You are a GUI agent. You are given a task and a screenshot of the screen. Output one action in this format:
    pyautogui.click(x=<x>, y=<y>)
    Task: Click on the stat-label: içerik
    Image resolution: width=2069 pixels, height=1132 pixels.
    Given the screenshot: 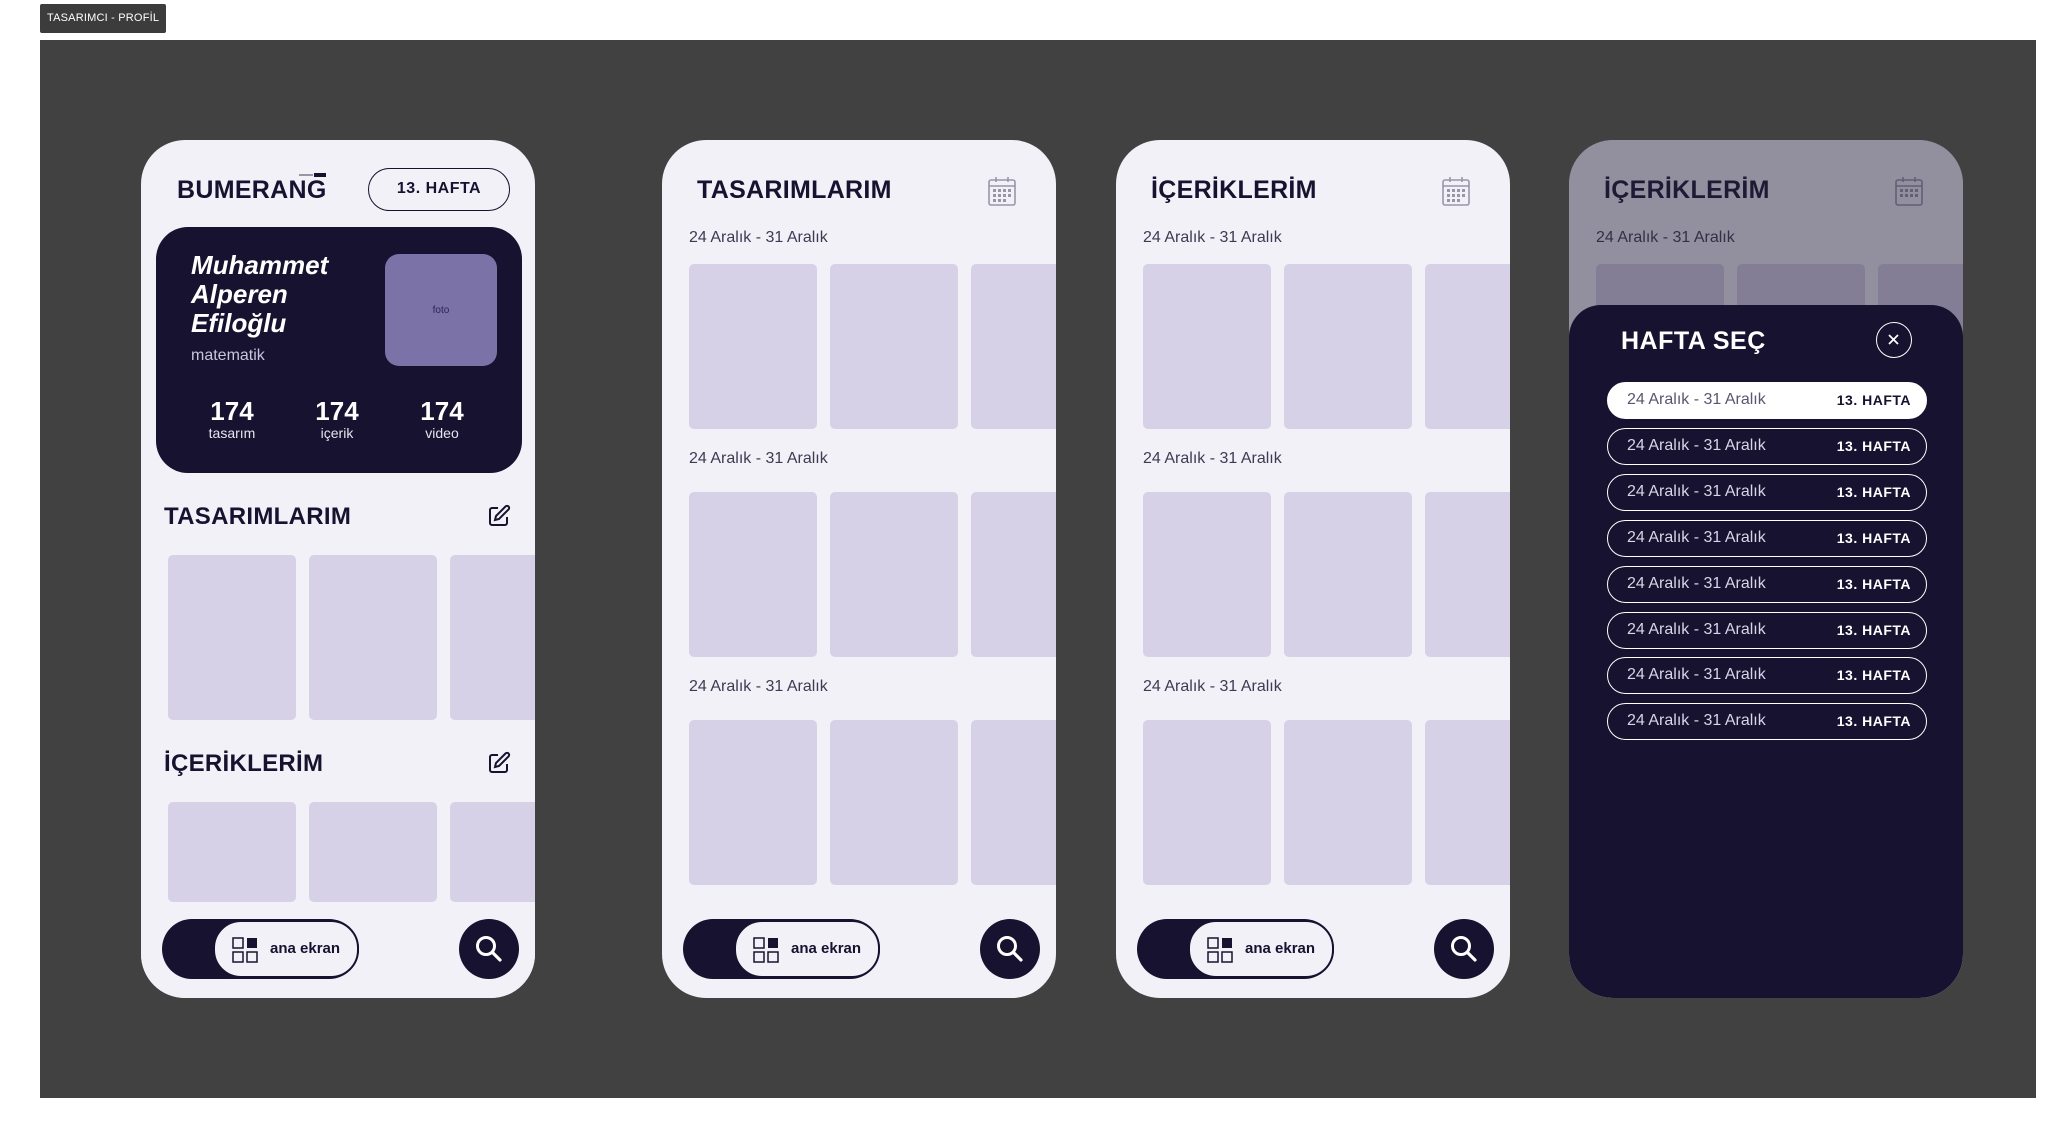 What is the action you would take?
    pyautogui.click(x=337, y=433)
    